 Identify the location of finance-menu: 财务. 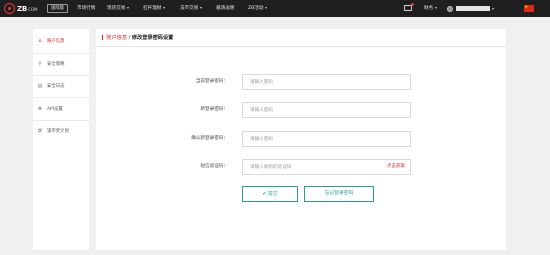
(430, 8).